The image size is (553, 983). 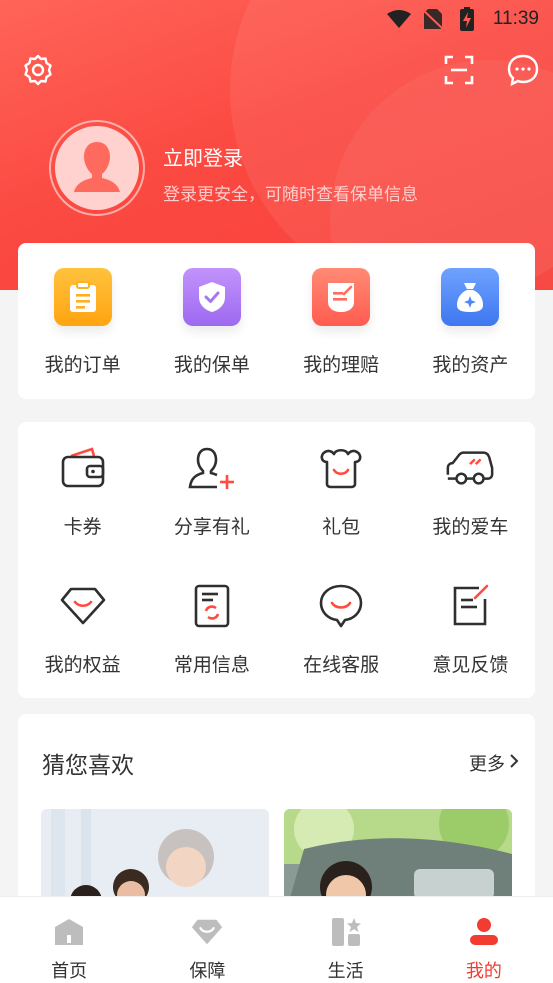 What do you see at coordinates (69, 932) in the screenshot?
I see `home-icon` at bounding box center [69, 932].